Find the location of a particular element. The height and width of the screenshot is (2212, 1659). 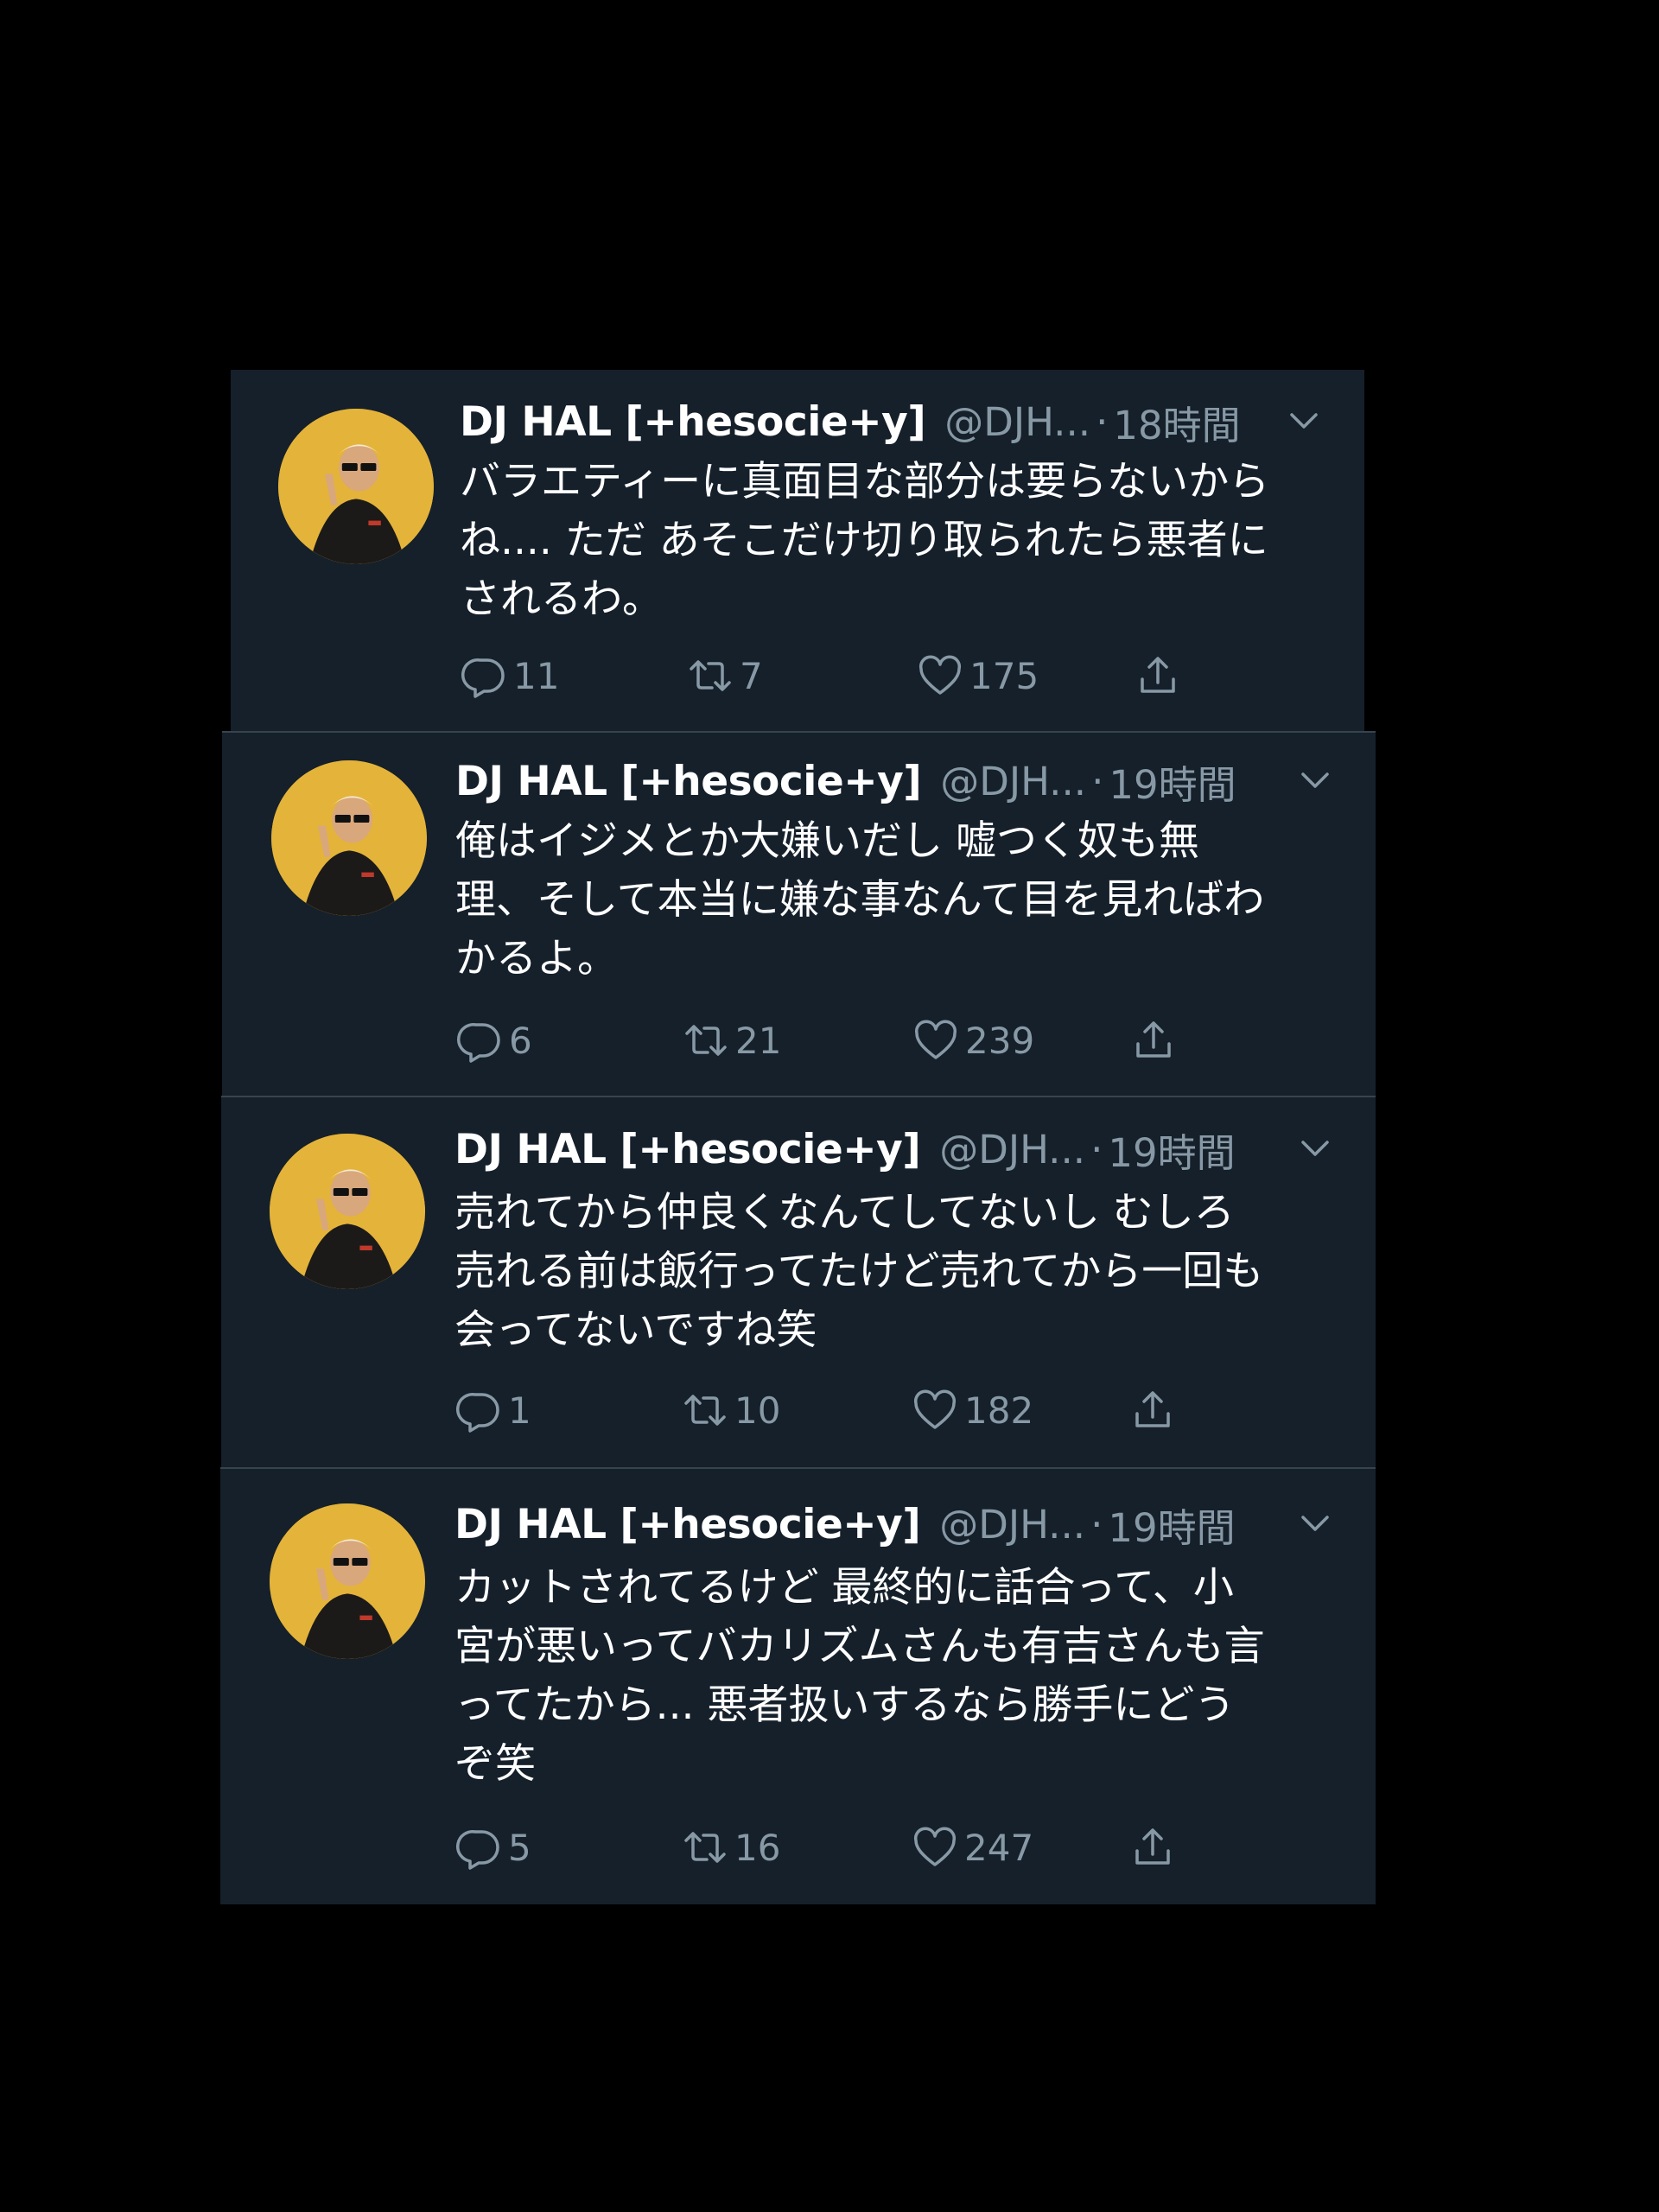

retweet-button: 7 is located at coordinates (724, 676).